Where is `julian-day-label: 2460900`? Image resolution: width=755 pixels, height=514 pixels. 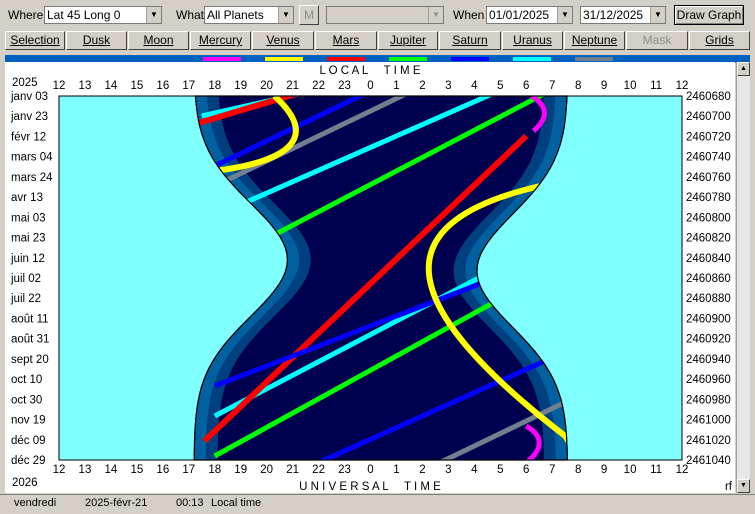 julian-day-label: 2460900 is located at coordinates (708, 319).